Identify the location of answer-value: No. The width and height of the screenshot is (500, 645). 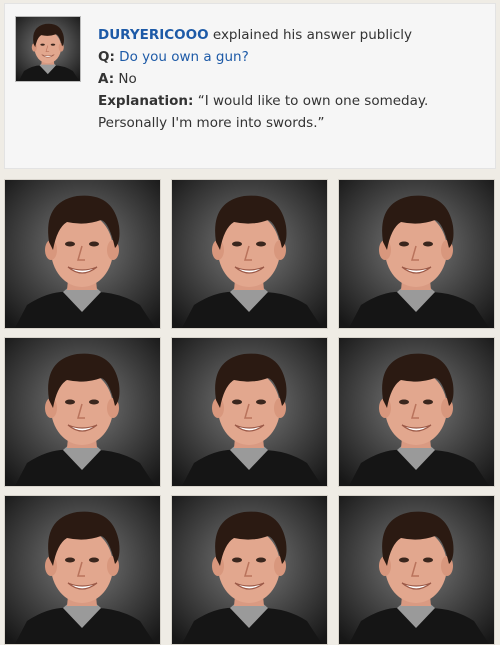
(127, 79).